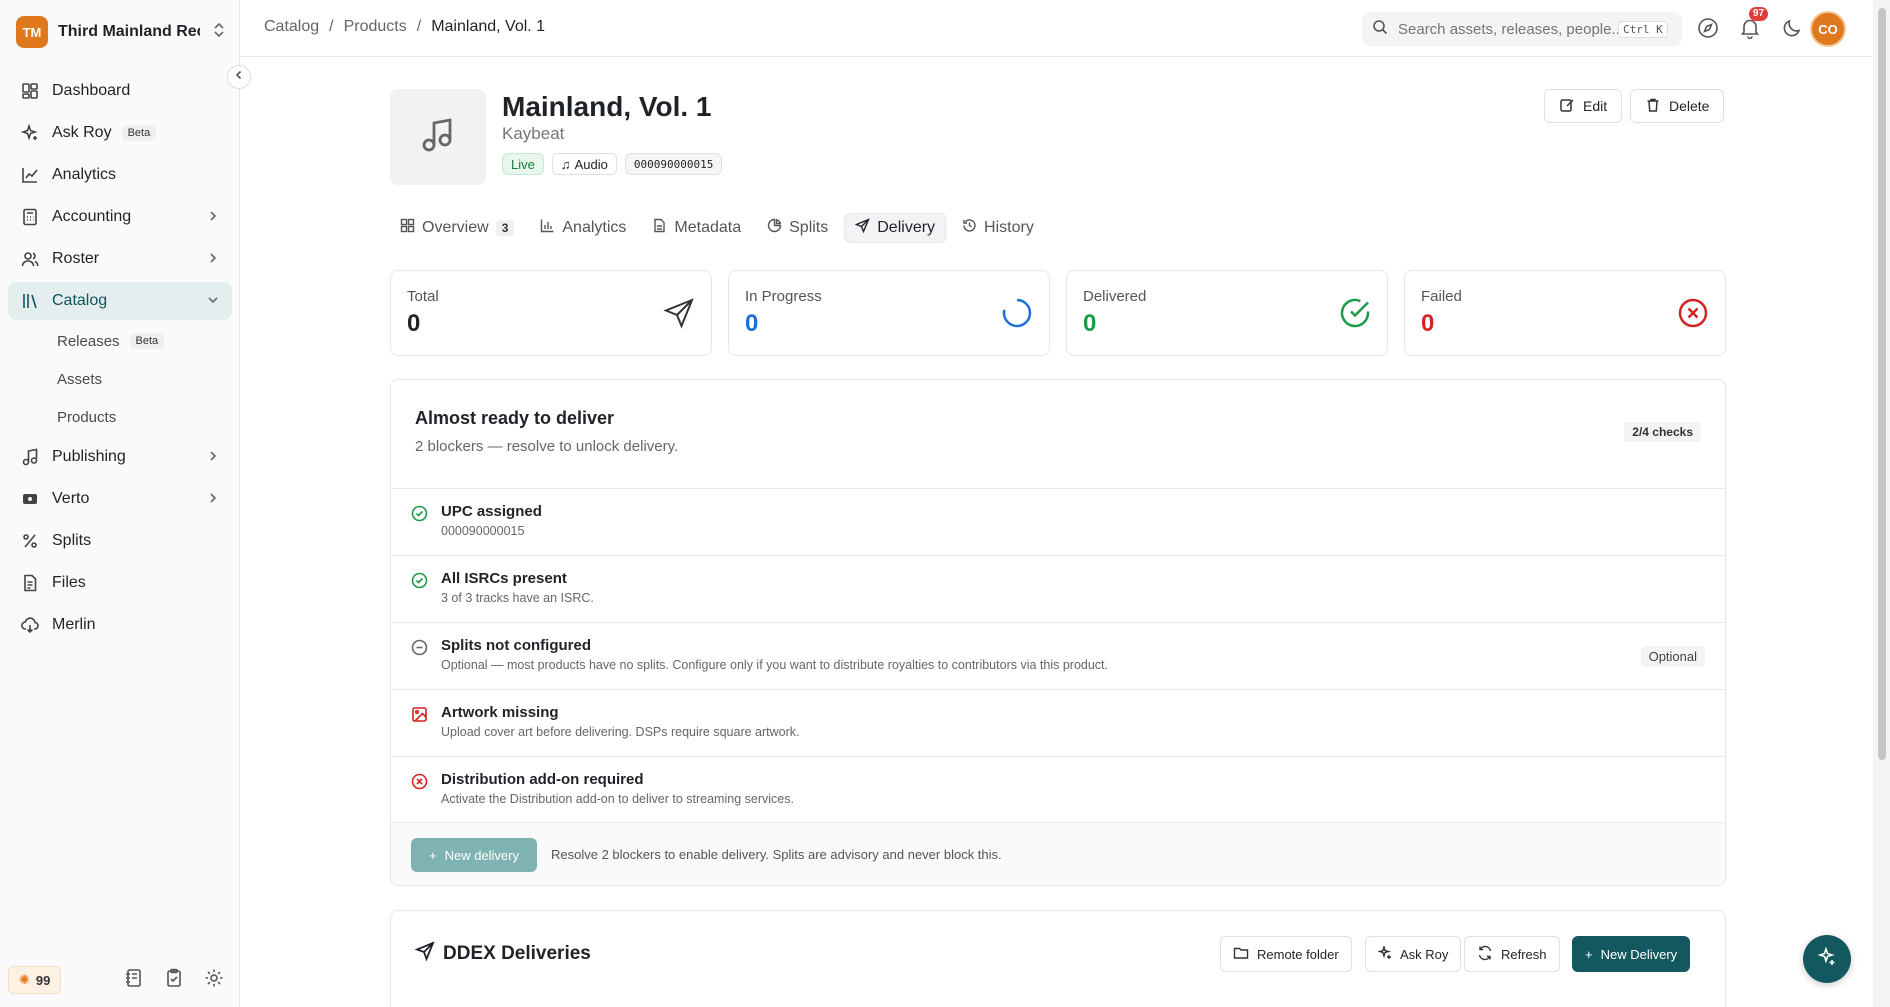 The height and width of the screenshot is (1007, 1890). What do you see at coordinates (74, 624) in the screenshot?
I see `sidebar-item-label: Merlin` at bounding box center [74, 624].